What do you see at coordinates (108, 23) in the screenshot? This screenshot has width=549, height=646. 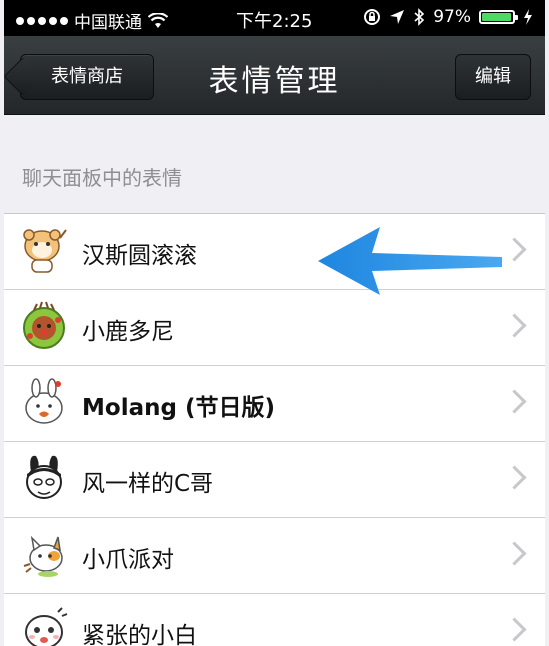 I see `carrier-label: 中国联通` at bounding box center [108, 23].